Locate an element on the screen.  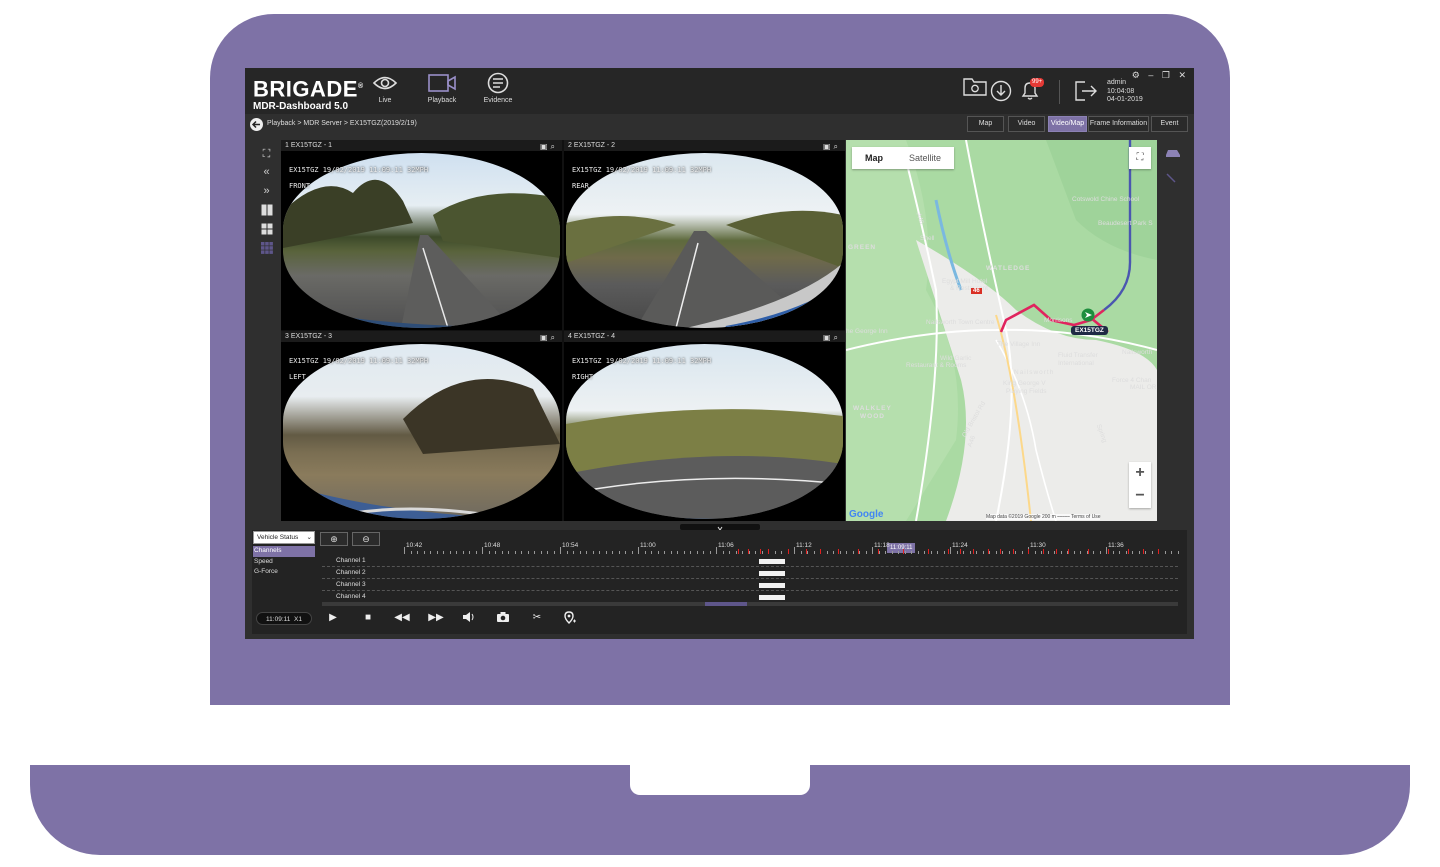
vehicle-status-select: Vehicle Status ⌄ is located at coordinates (284, 537).